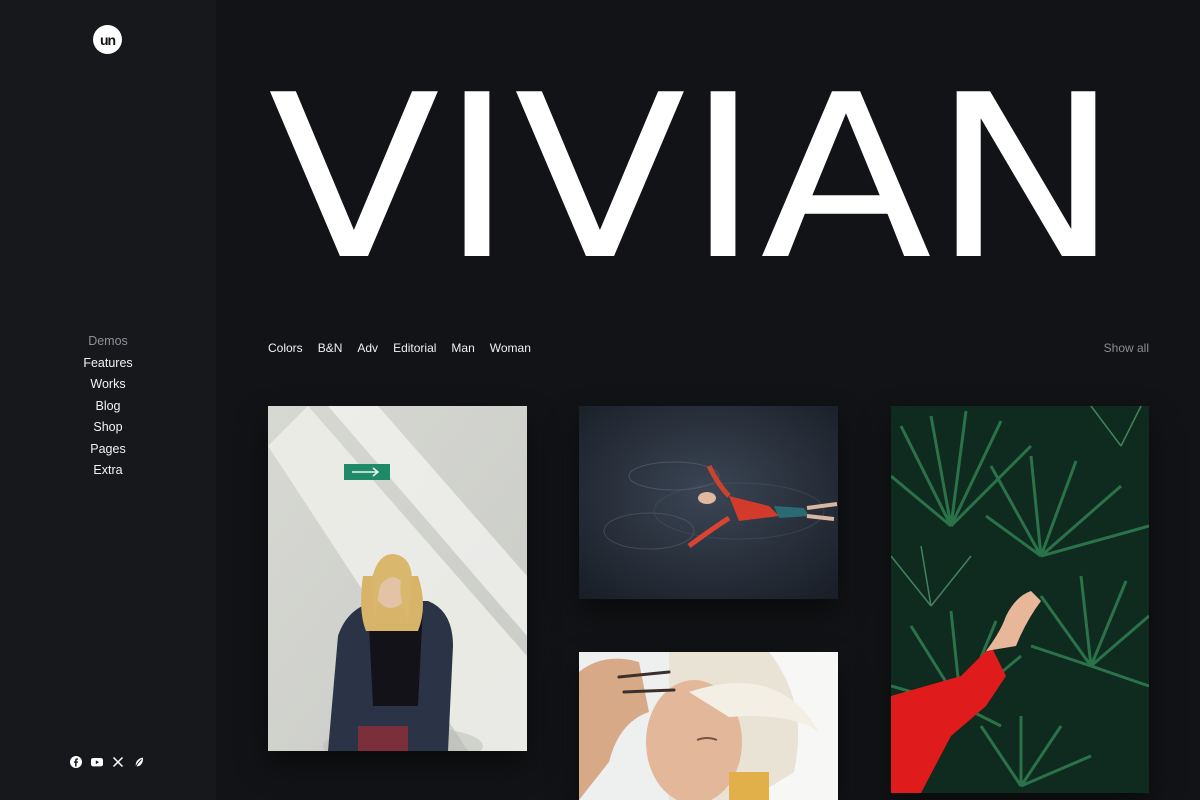  I want to click on sidebar-item-features: Features, so click(108, 364).